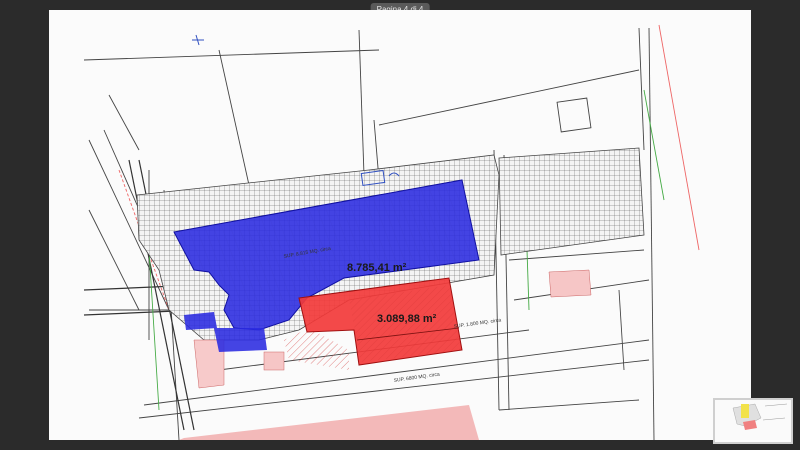 The width and height of the screenshot is (800, 450). What do you see at coordinates (377, 268) in the screenshot?
I see `blue-area-label: 8.785,41 m²` at bounding box center [377, 268].